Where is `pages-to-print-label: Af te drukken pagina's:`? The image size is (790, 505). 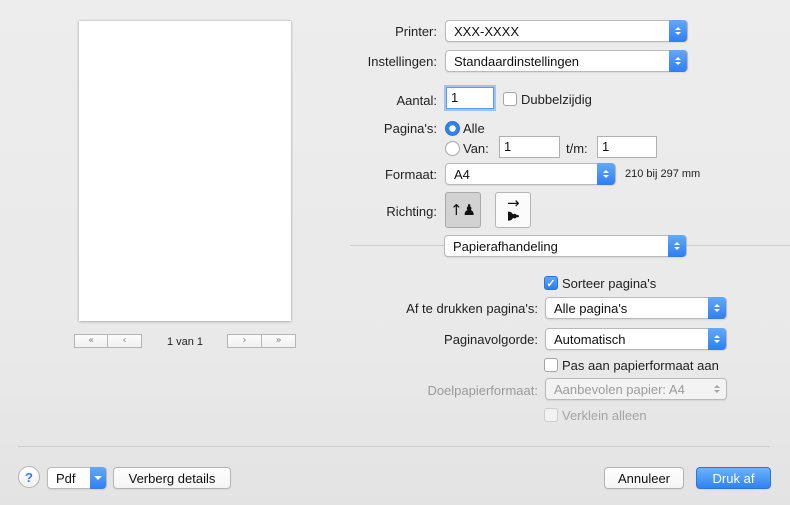 pages-to-print-label: Af te drukken pagina's: is located at coordinates (472, 308).